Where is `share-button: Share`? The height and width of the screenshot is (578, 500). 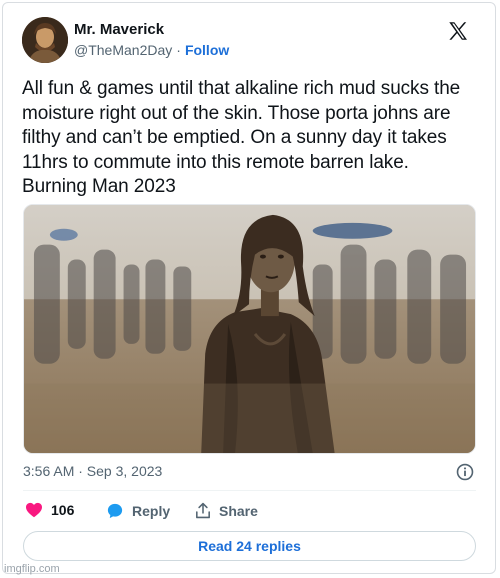 share-button: Share is located at coordinates (226, 510).